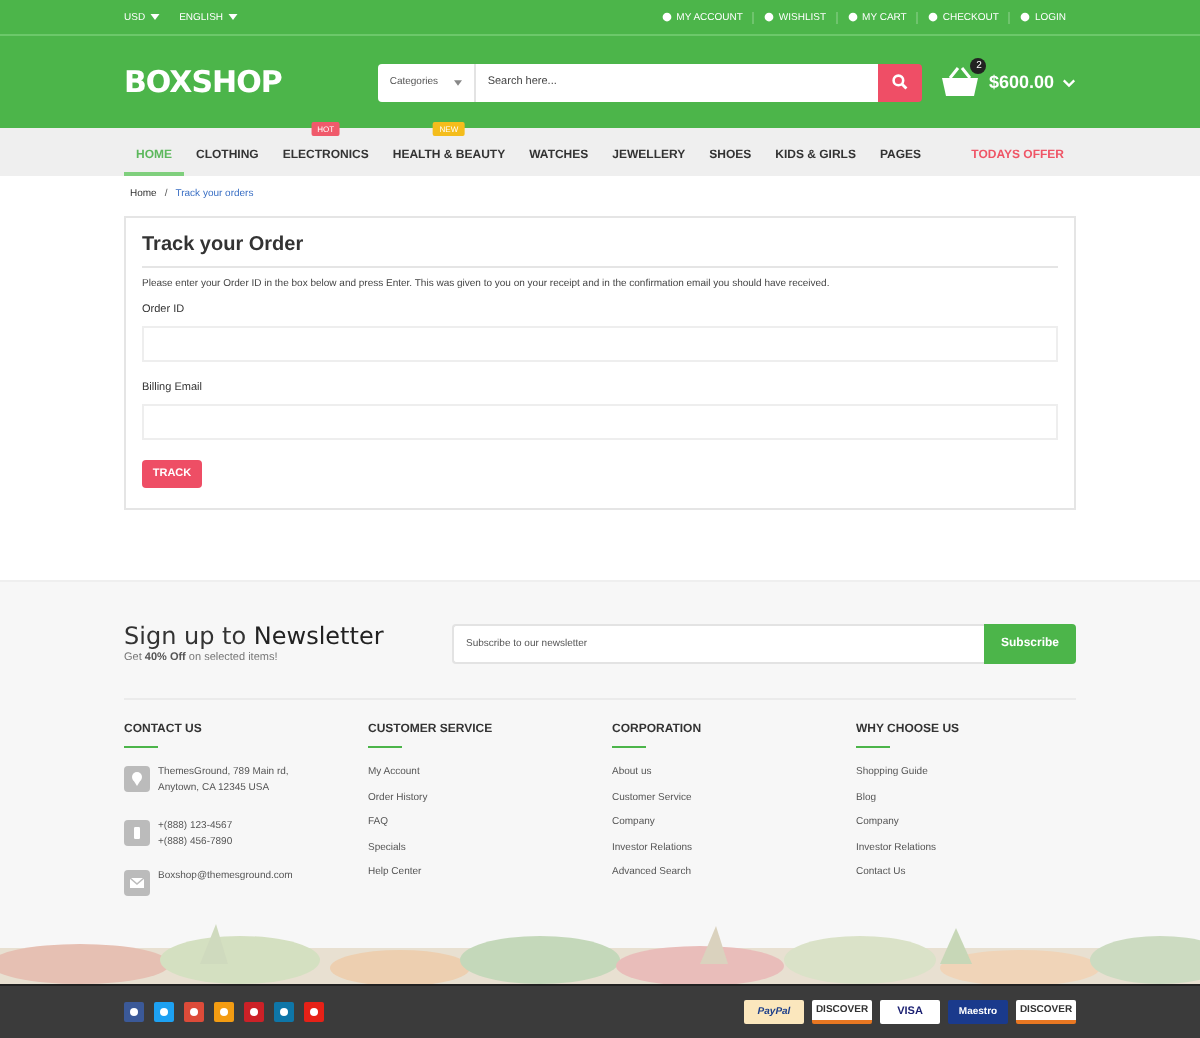 The height and width of the screenshot is (1038, 1200). What do you see at coordinates (600, 251) in the screenshot?
I see `card-title: Track your Order` at bounding box center [600, 251].